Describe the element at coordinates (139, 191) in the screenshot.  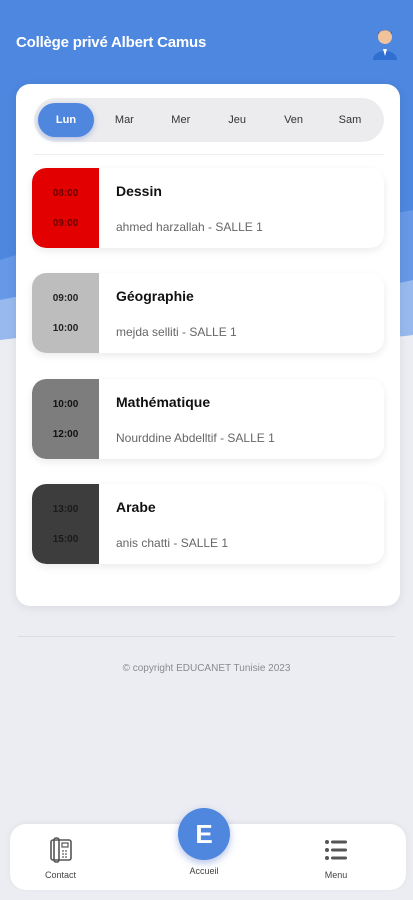
I see `lesson-subject: Dessin` at that location.